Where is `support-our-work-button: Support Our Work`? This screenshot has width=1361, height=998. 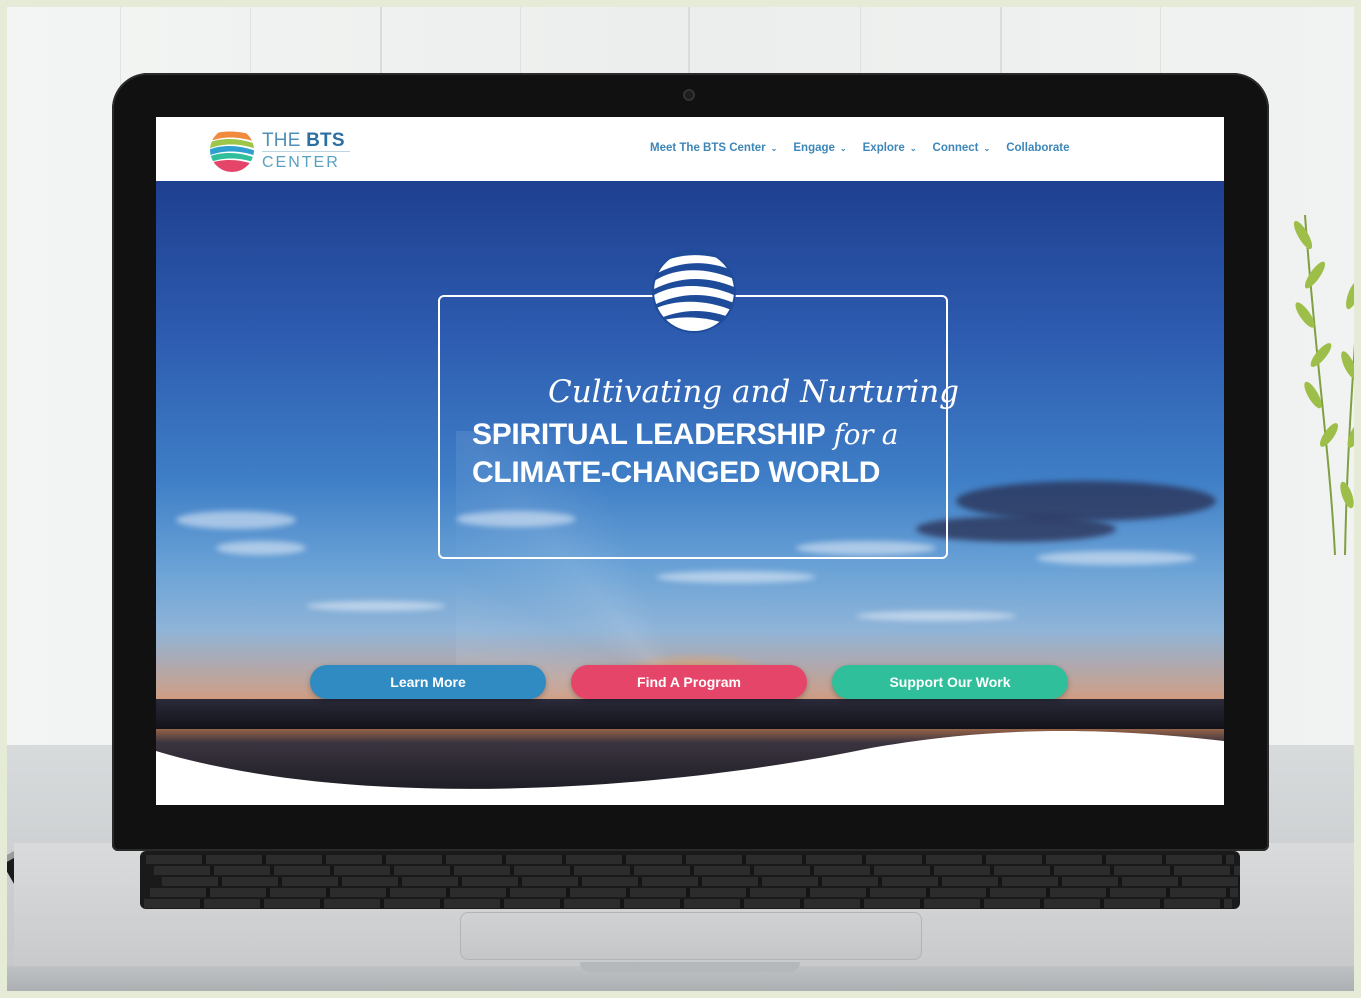 support-our-work-button: Support Our Work is located at coordinates (950, 682).